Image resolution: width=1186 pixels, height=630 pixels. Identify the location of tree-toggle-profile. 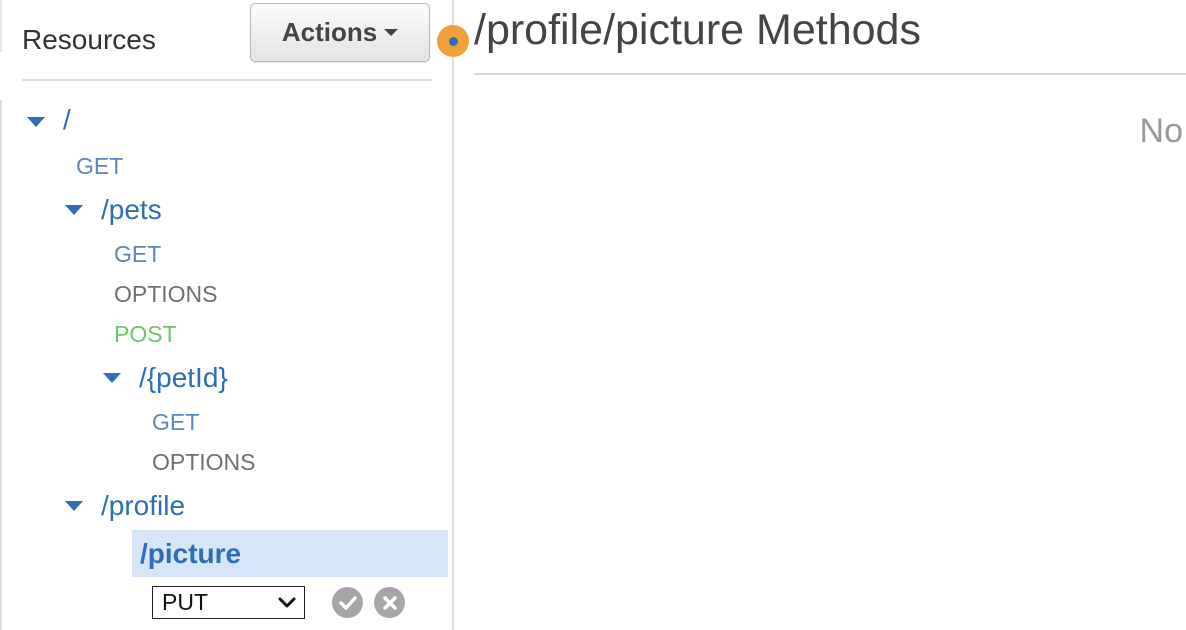
(74, 506).